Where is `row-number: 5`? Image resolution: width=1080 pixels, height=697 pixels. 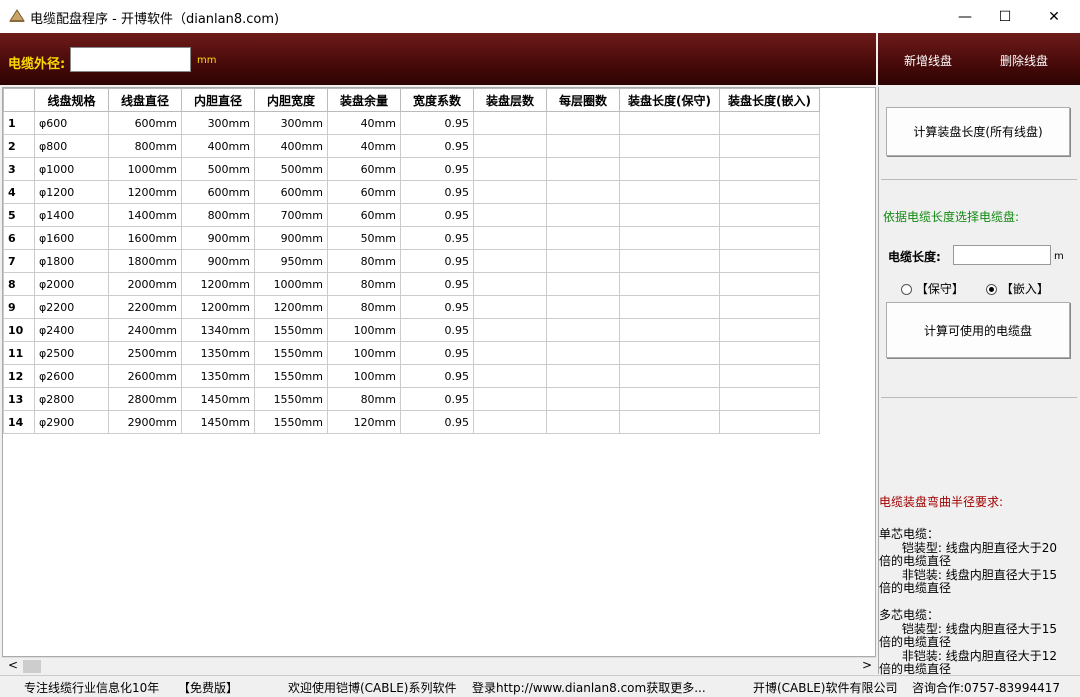 row-number: 5 is located at coordinates (19, 215).